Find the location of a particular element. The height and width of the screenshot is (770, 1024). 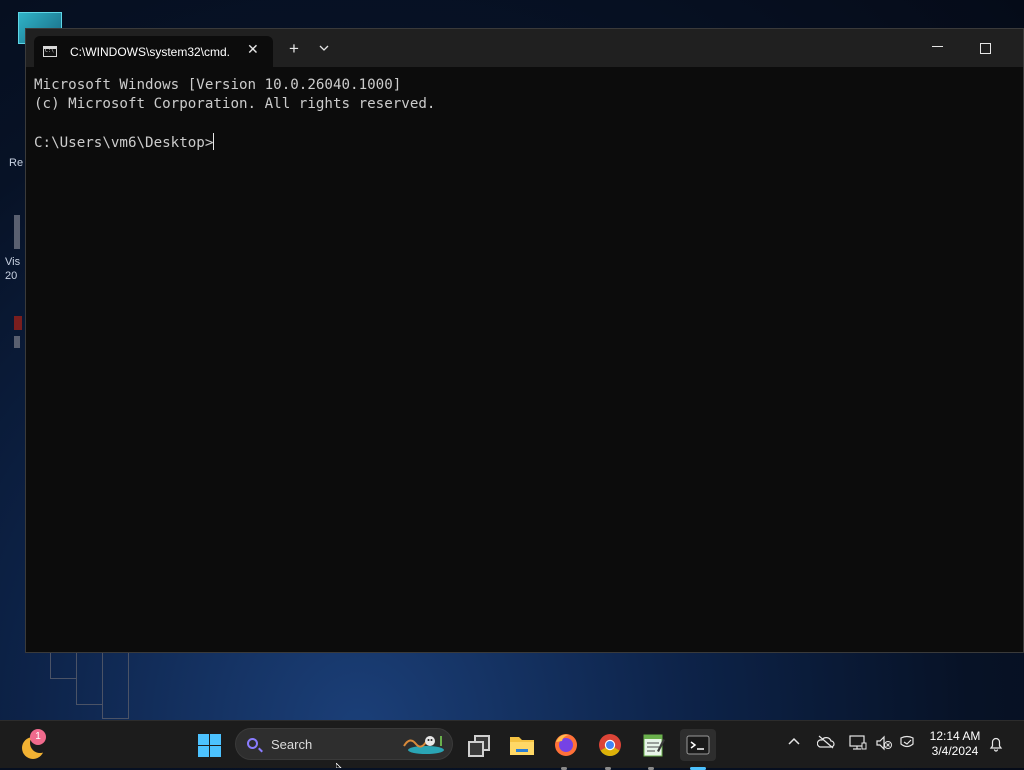

search-highlight-illustration-icon is located at coordinates (423, 745).